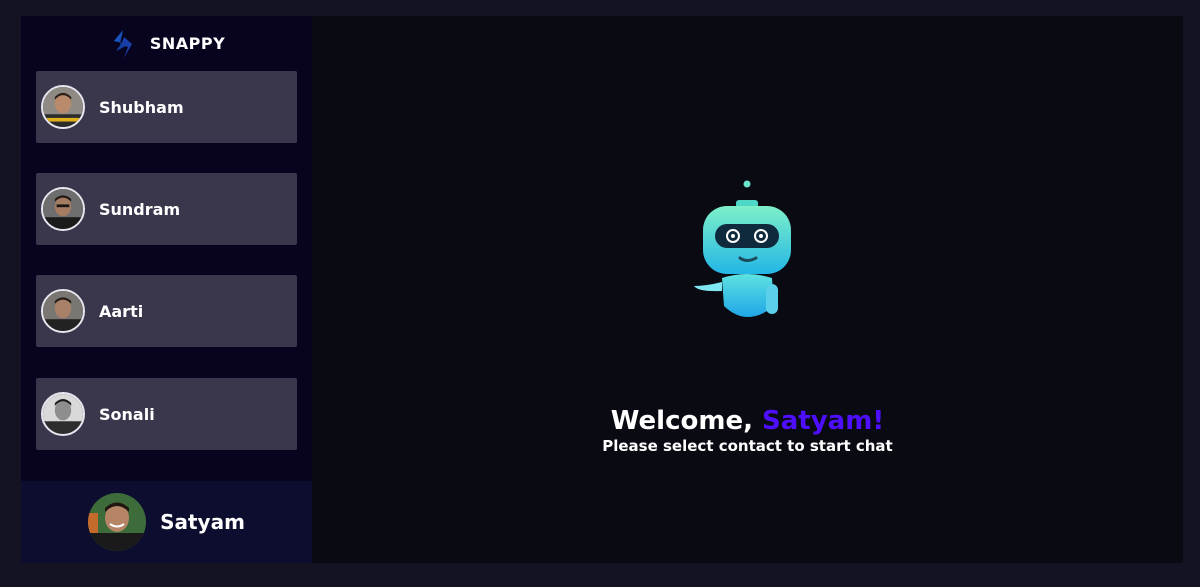  I want to click on brand: SNAPPY, so click(166, 43).